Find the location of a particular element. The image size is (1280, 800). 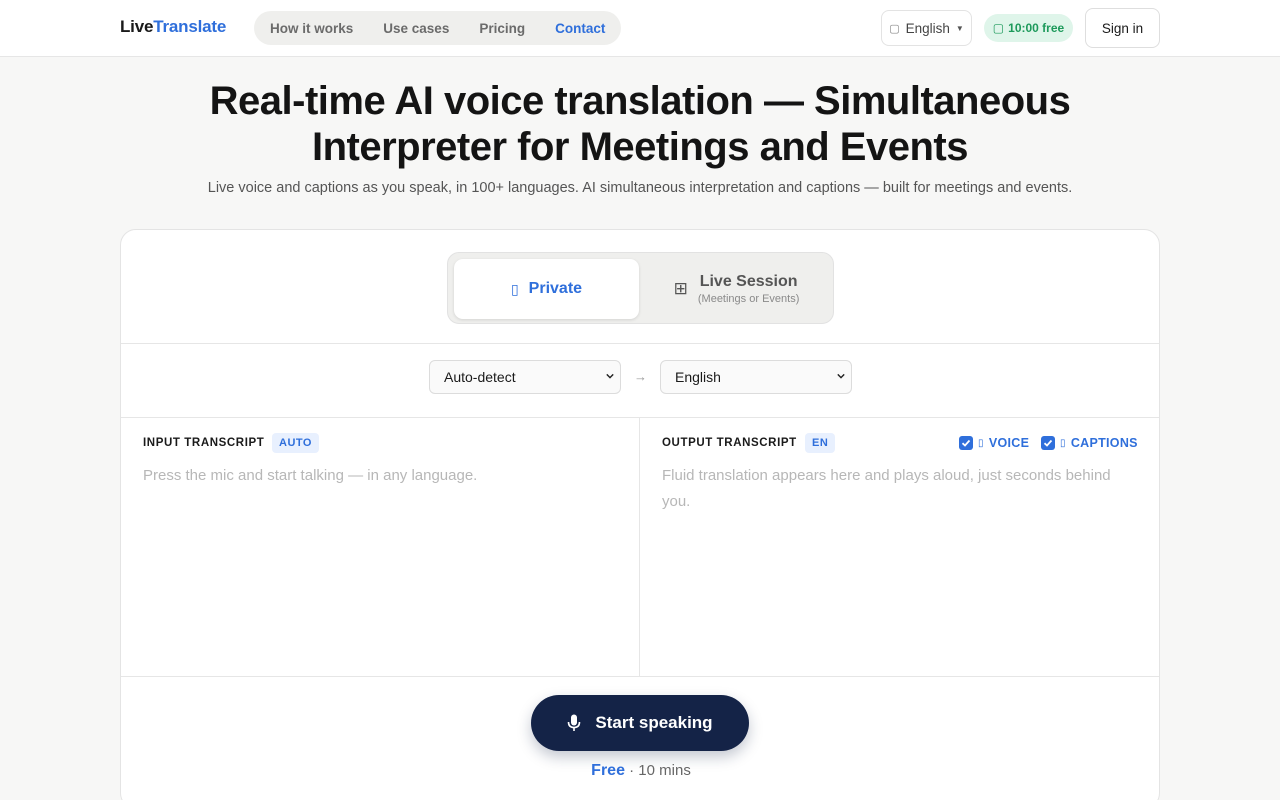

speaker-icon: ▯ is located at coordinates (981, 443).